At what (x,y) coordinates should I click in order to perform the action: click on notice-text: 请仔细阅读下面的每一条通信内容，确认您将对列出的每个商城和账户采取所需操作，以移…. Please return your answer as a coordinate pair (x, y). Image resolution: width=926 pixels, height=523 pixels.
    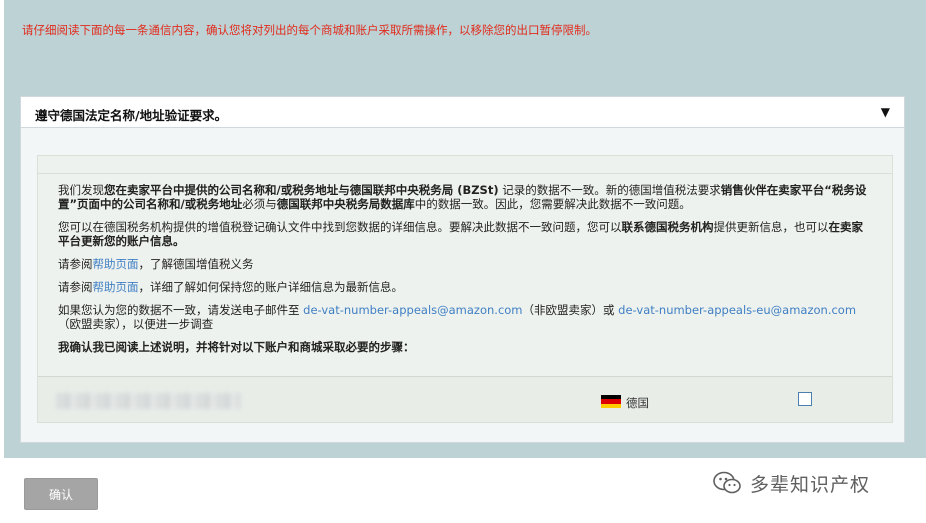
    Looking at the image, I should click on (309, 30).